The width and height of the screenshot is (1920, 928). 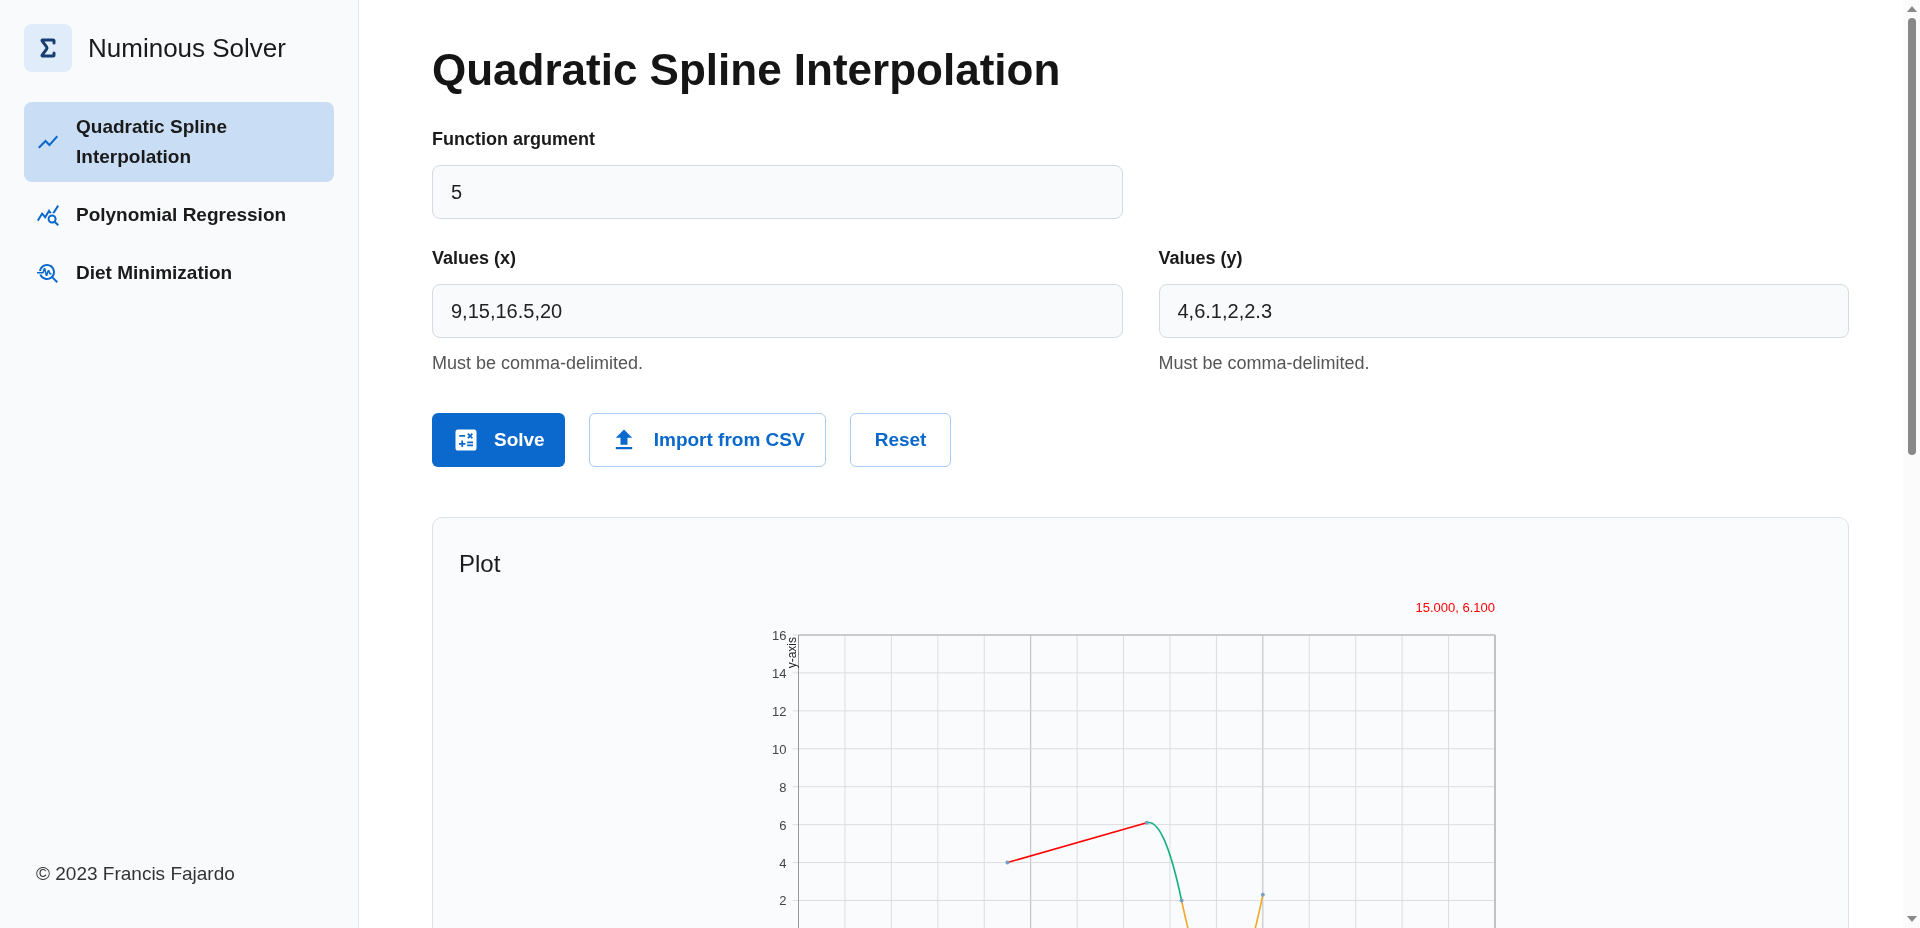 I want to click on app-title: Numinous Solver, so click(x=187, y=48).